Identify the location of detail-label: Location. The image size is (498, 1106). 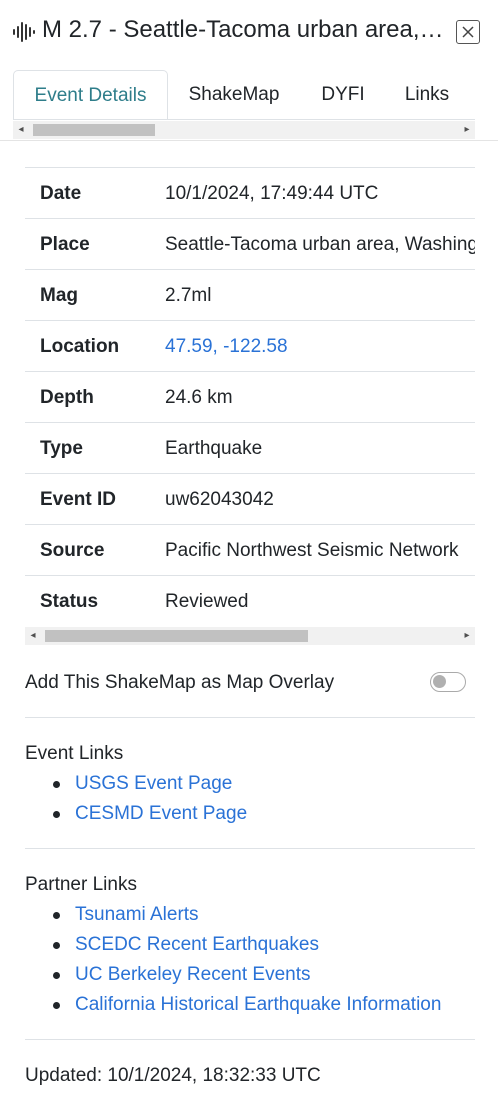
(80, 346).